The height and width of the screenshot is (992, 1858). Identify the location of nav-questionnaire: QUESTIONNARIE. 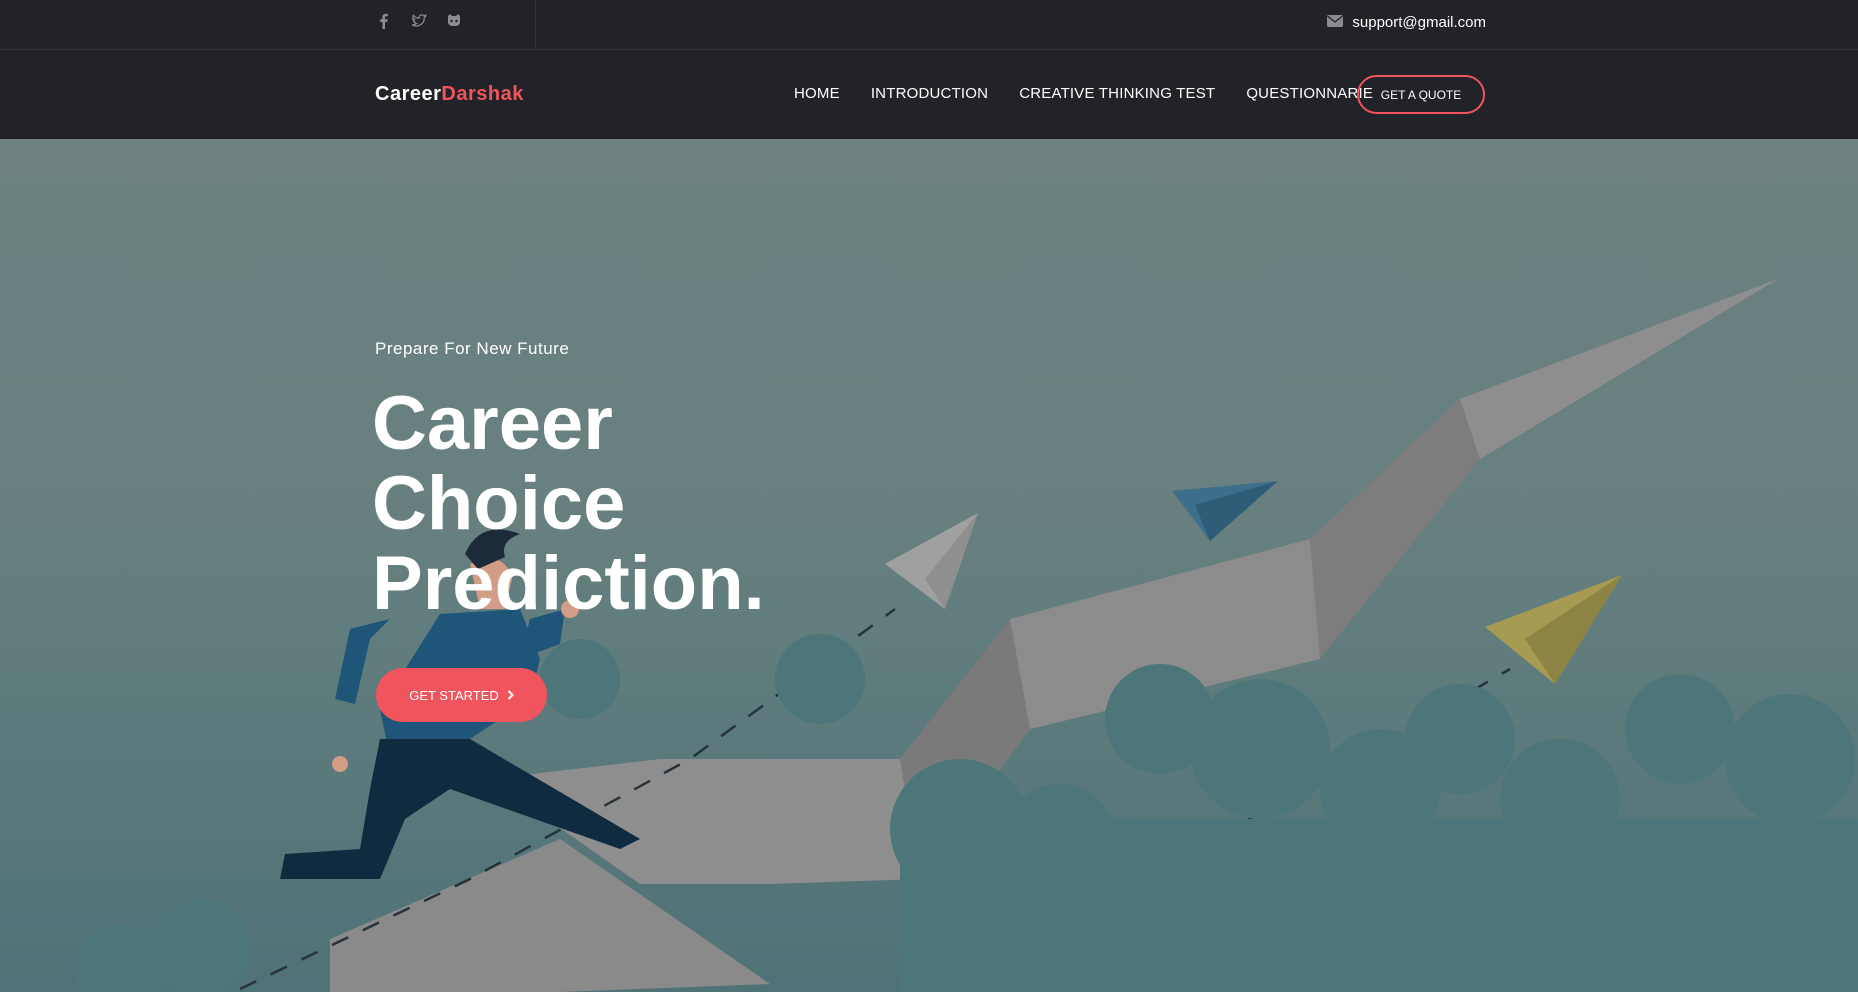
(1309, 93).